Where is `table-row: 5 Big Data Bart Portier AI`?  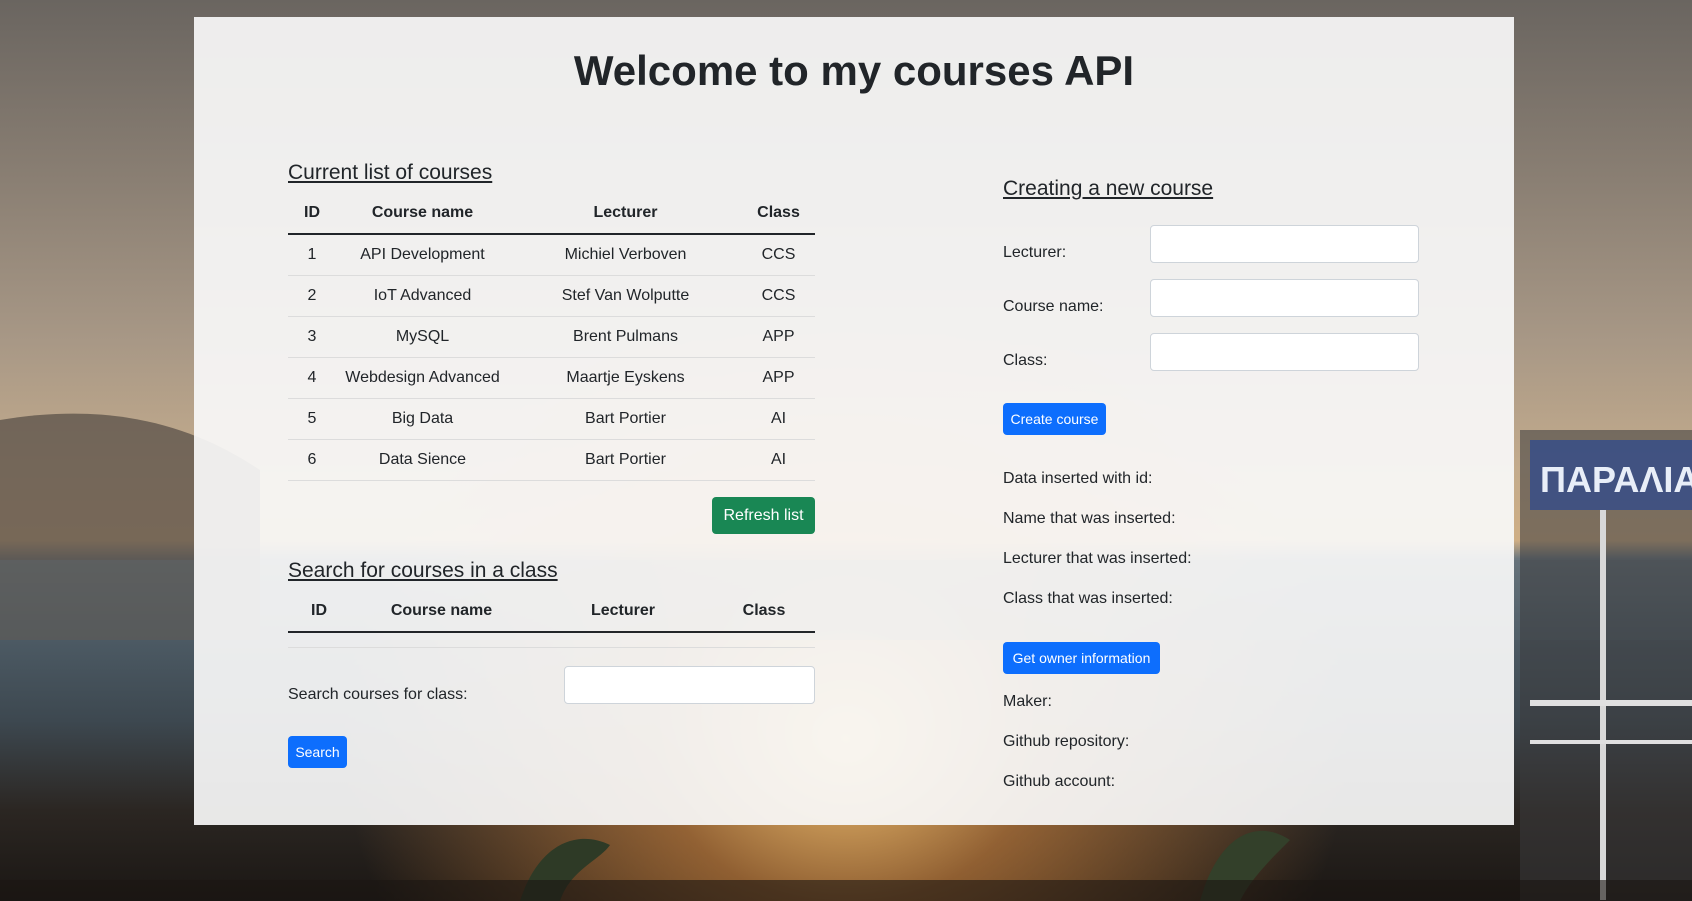
table-row: 5 Big Data Bart Portier AI is located at coordinates (551, 419).